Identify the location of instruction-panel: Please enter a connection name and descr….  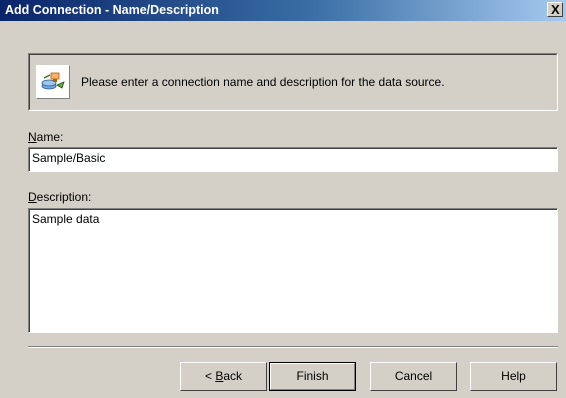
(293, 82).